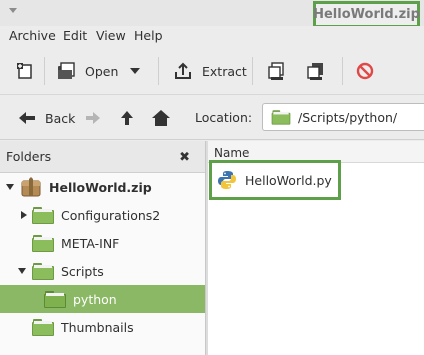 The width and height of the screenshot is (424, 355). I want to click on expander-collapsed-icon, so click(24, 215).